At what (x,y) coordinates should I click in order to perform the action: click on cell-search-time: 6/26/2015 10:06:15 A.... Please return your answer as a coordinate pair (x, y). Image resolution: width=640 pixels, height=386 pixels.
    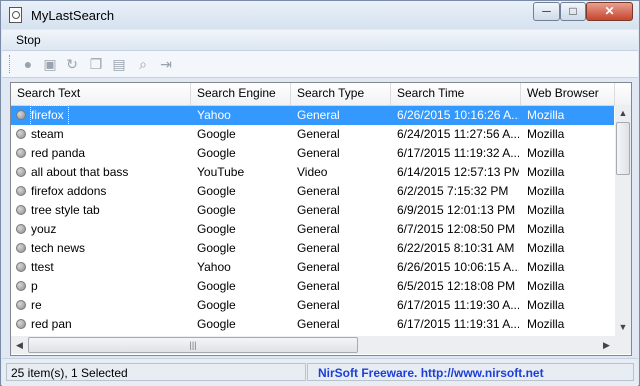
    Looking at the image, I should click on (458, 267).